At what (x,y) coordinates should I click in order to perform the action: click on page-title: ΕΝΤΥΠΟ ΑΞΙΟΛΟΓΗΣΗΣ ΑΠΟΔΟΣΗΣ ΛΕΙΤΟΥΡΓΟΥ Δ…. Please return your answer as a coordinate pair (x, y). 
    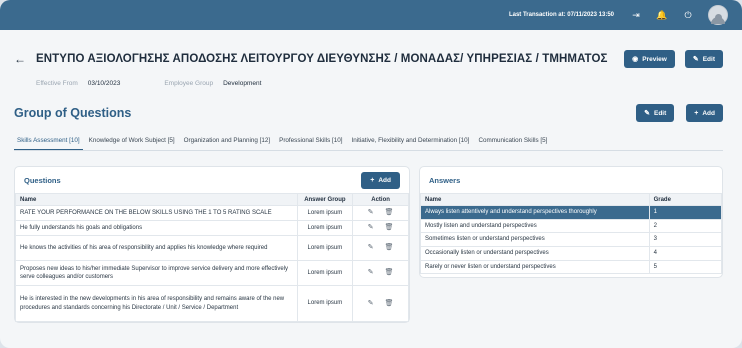
    Looking at the image, I should click on (322, 59).